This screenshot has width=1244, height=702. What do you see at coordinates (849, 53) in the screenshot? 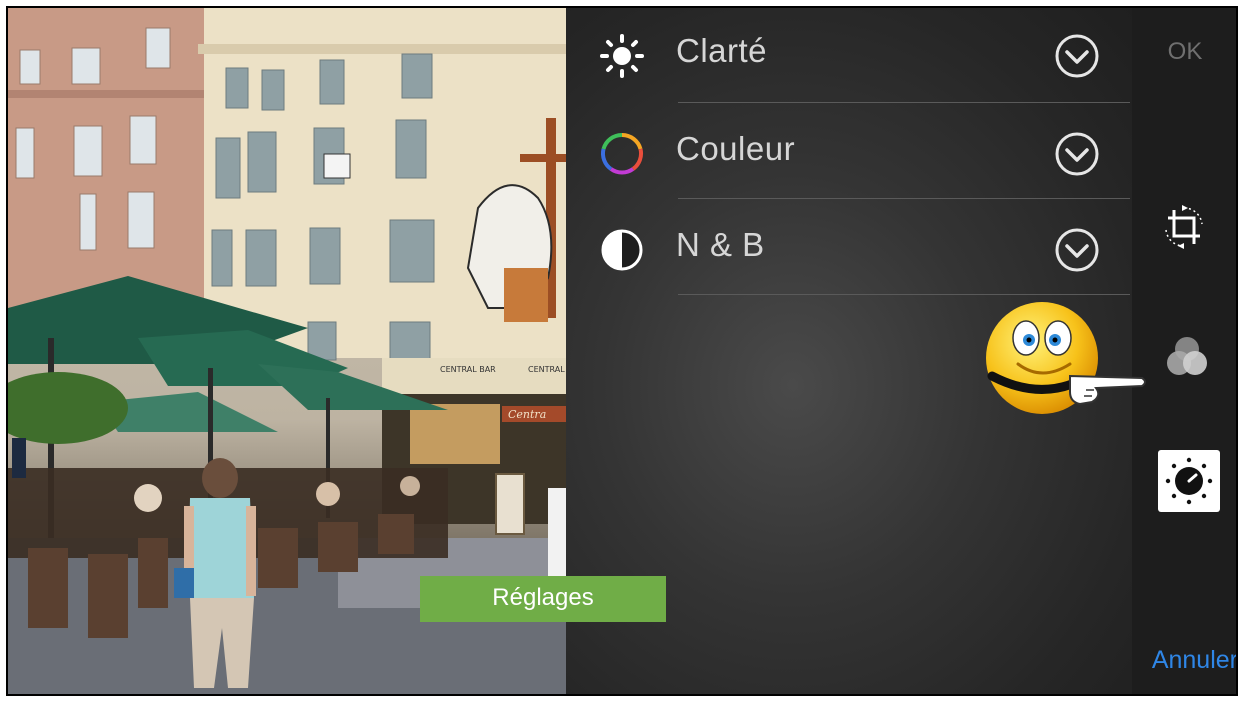
I see `adjustment-row-clarte: Clarté` at bounding box center [849, 53].